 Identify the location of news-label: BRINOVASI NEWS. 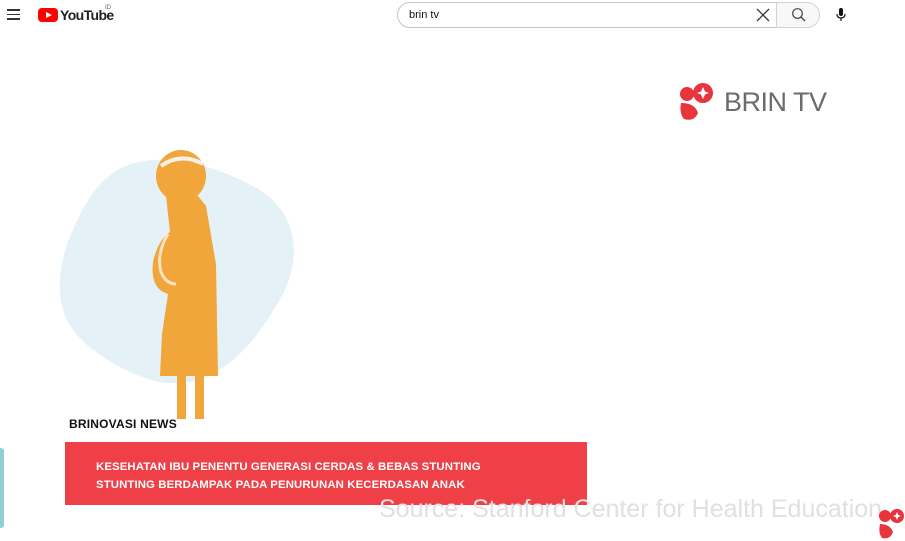
(123, 424).